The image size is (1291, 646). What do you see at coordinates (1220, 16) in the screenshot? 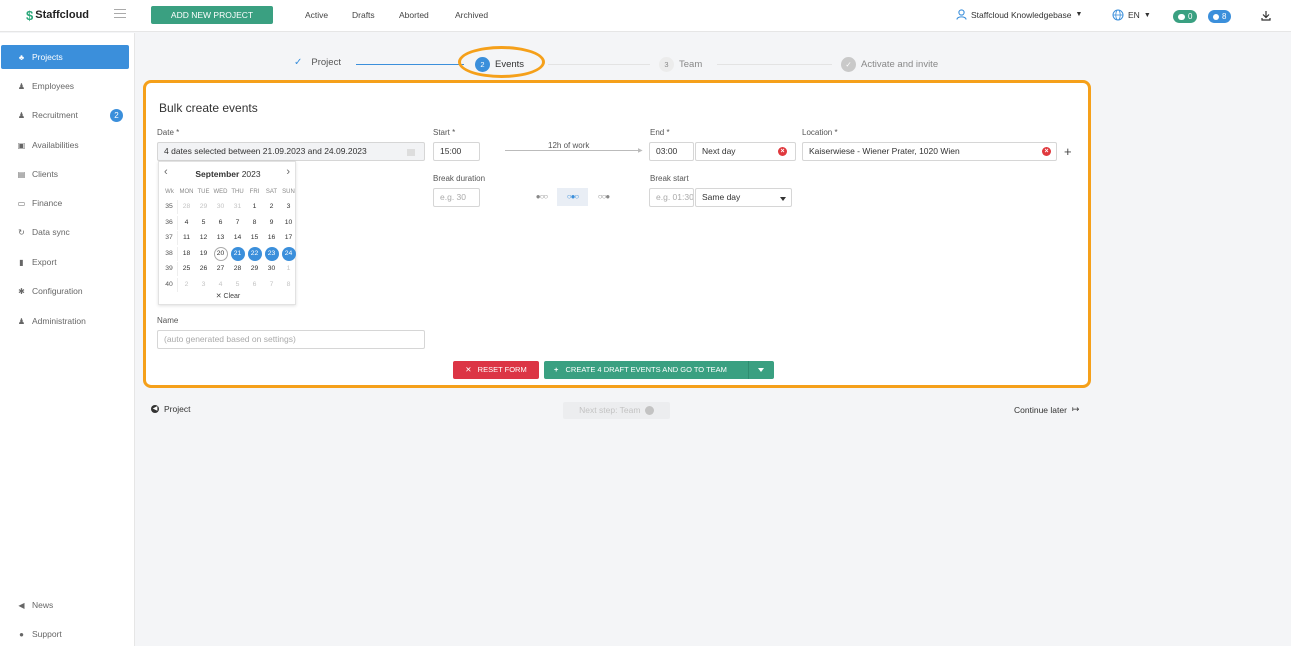
I see `notification-counter: 8` at bounding box center [1220, 16].